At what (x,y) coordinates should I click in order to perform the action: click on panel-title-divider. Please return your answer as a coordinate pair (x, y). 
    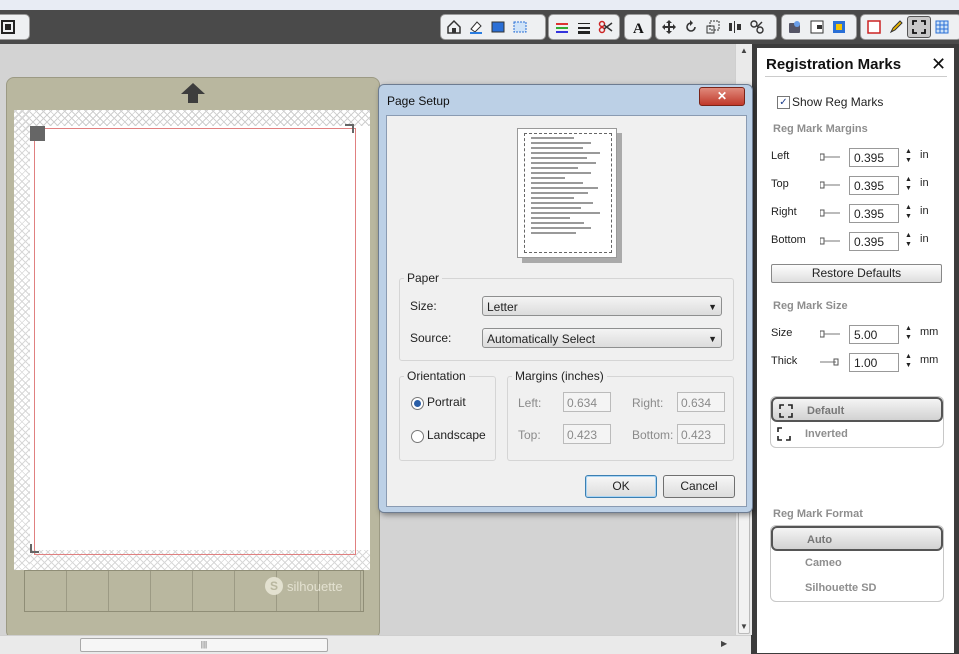
    Looking at the image, I should click on (856, 76).